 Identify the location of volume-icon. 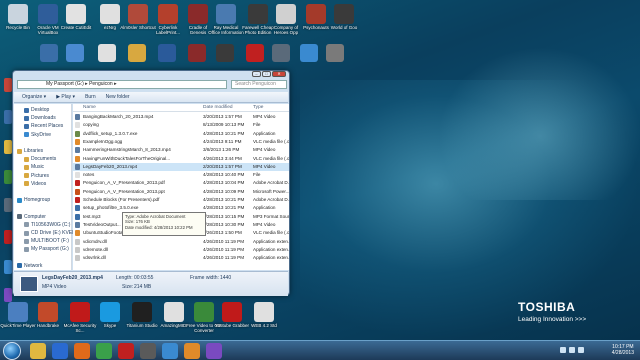
(581, 350).